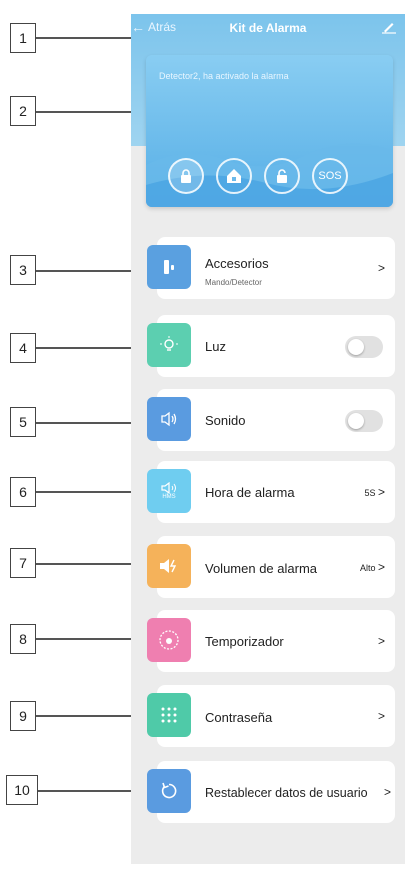 The height and width of the screenshot is (869, 417). I want to click on callout-10: 10, so click(22, 790).